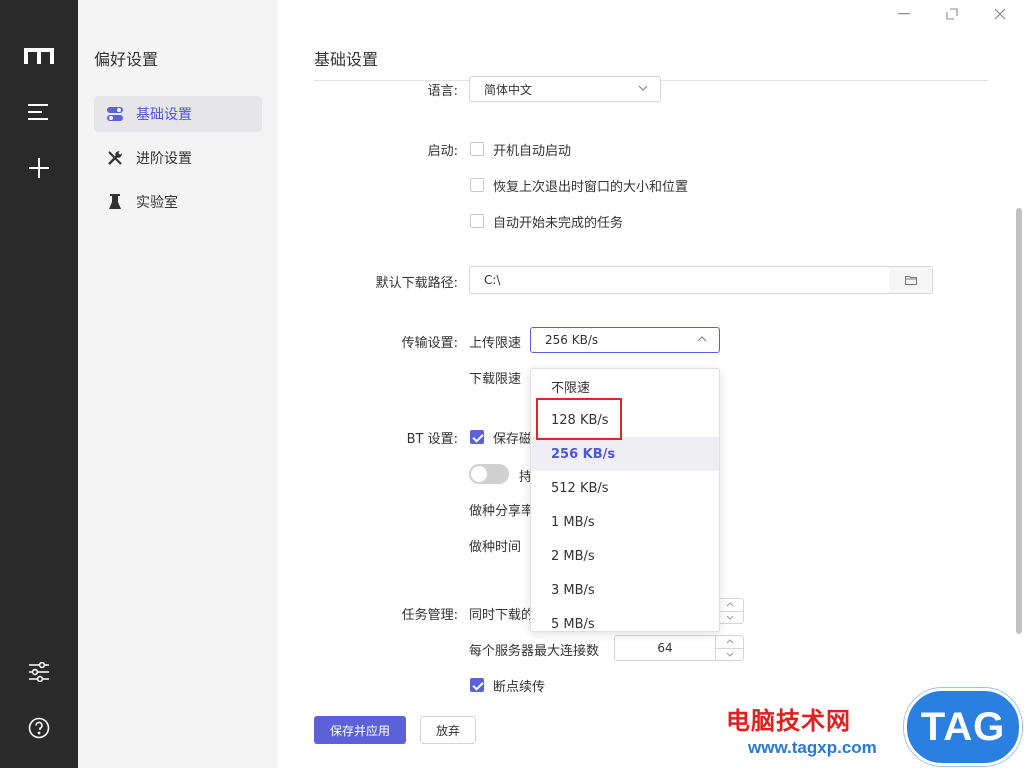 The width and height of the screenshot is (1024, 768). I want to click on resume-tasks-label: 自动开始未完成的任务, so click(558, 223).